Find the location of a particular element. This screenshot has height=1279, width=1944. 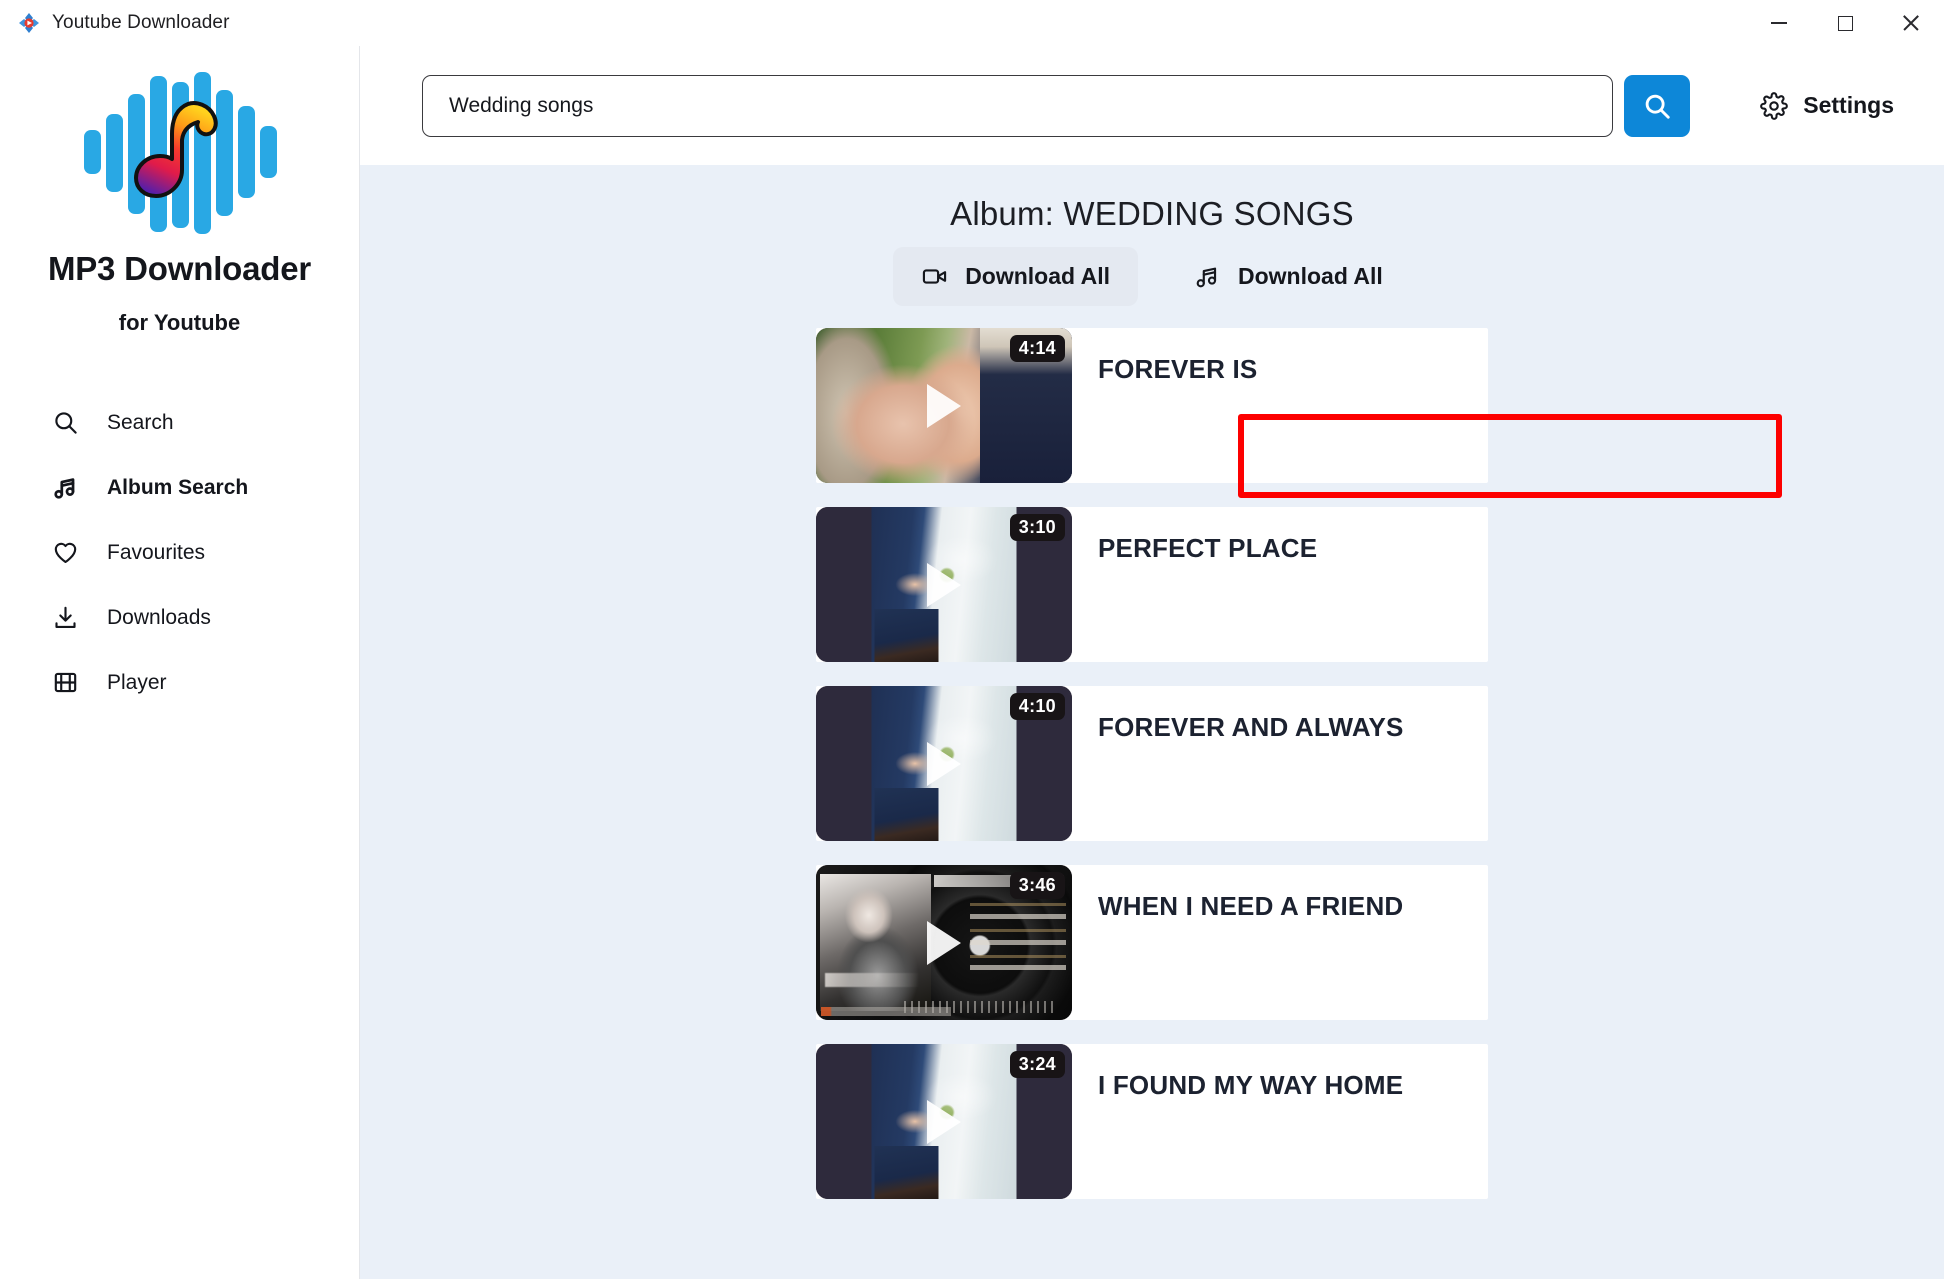

song-row: 4:14 FOREVER IS is located at coordinates (1152, 405).